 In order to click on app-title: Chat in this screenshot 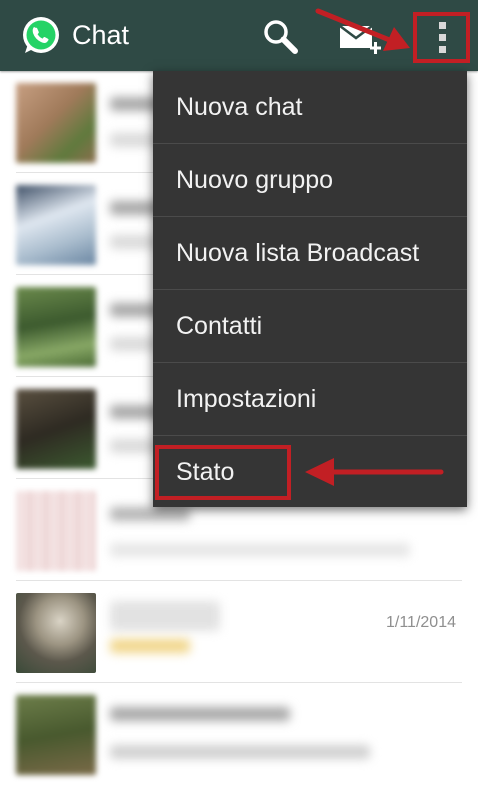, I will do `click(101, 35)`.